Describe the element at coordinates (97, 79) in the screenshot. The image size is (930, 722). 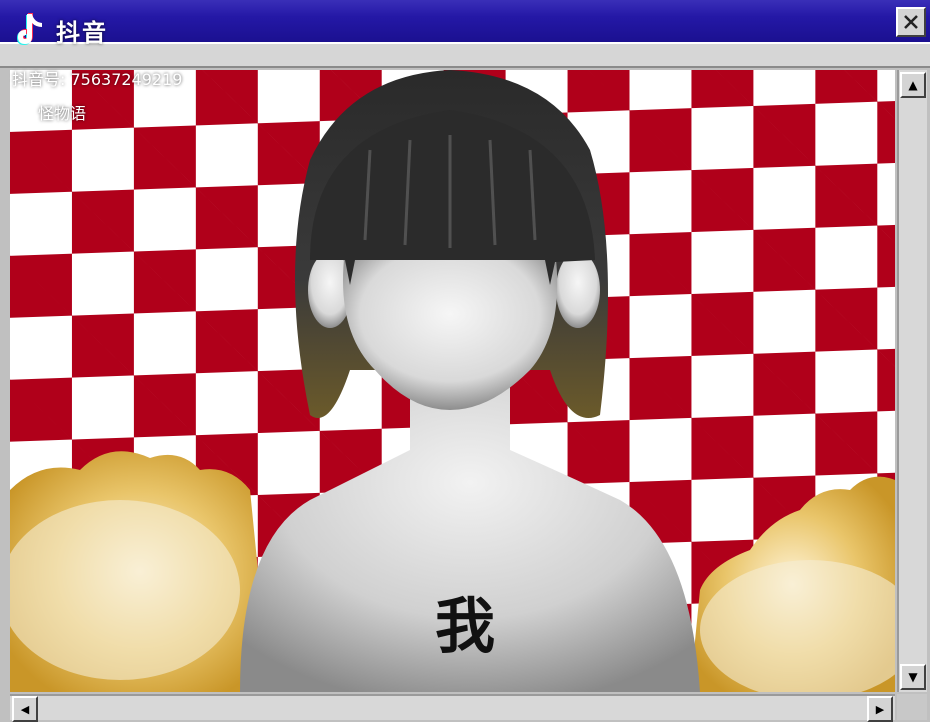
I see `user-id: 抖音号: 75637249219` at that location.